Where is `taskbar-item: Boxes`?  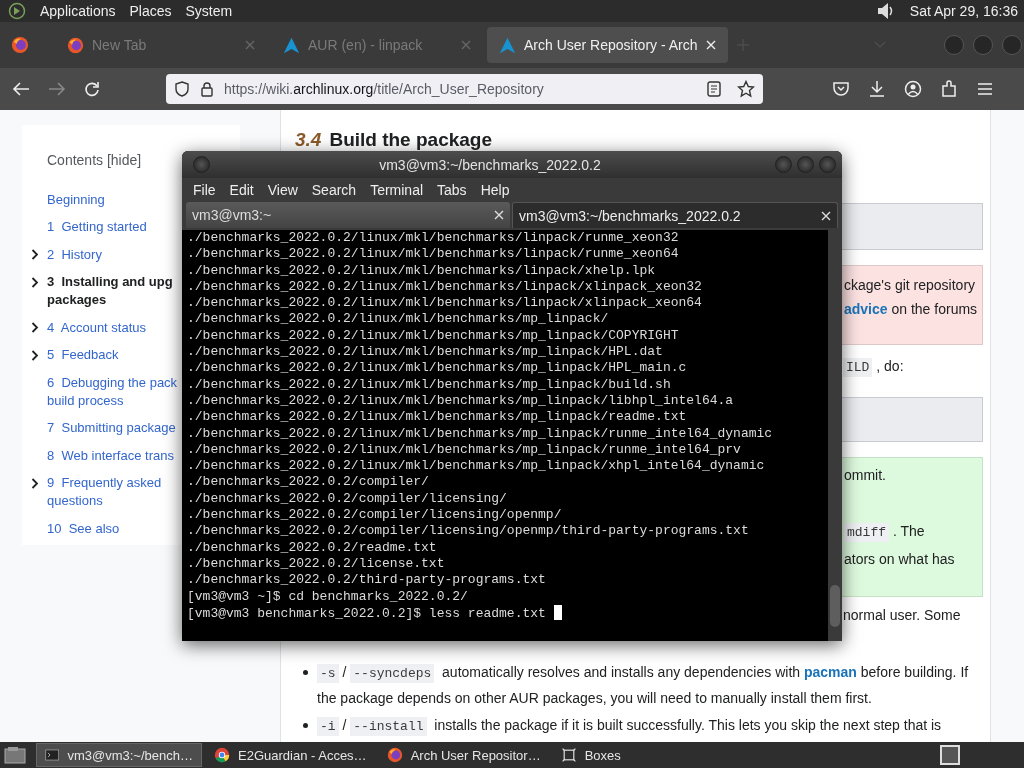
taskbar-item: Boxes is located at coordinates (590, 755).